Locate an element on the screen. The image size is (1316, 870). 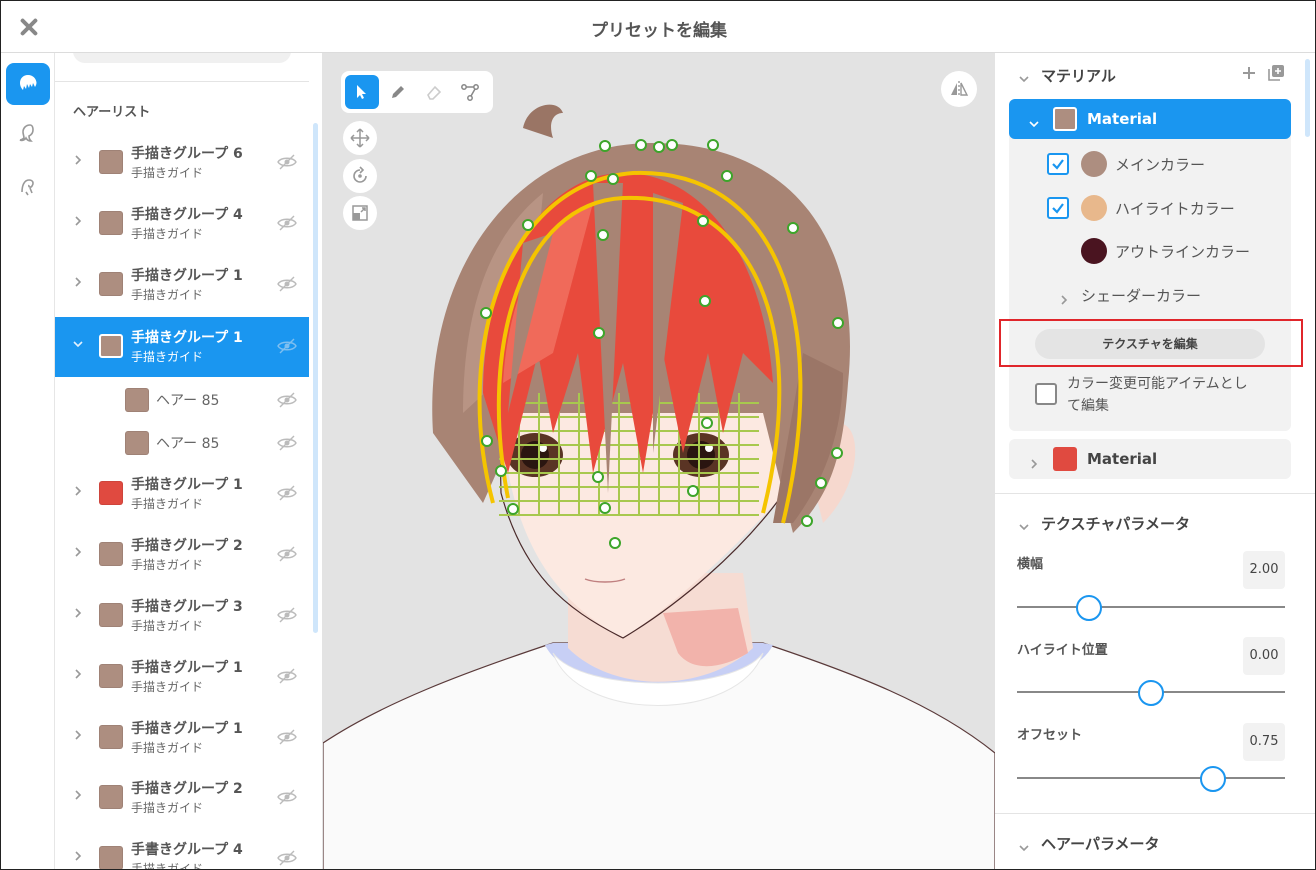
outline-color-dot is located at coordinates (1094, 251).